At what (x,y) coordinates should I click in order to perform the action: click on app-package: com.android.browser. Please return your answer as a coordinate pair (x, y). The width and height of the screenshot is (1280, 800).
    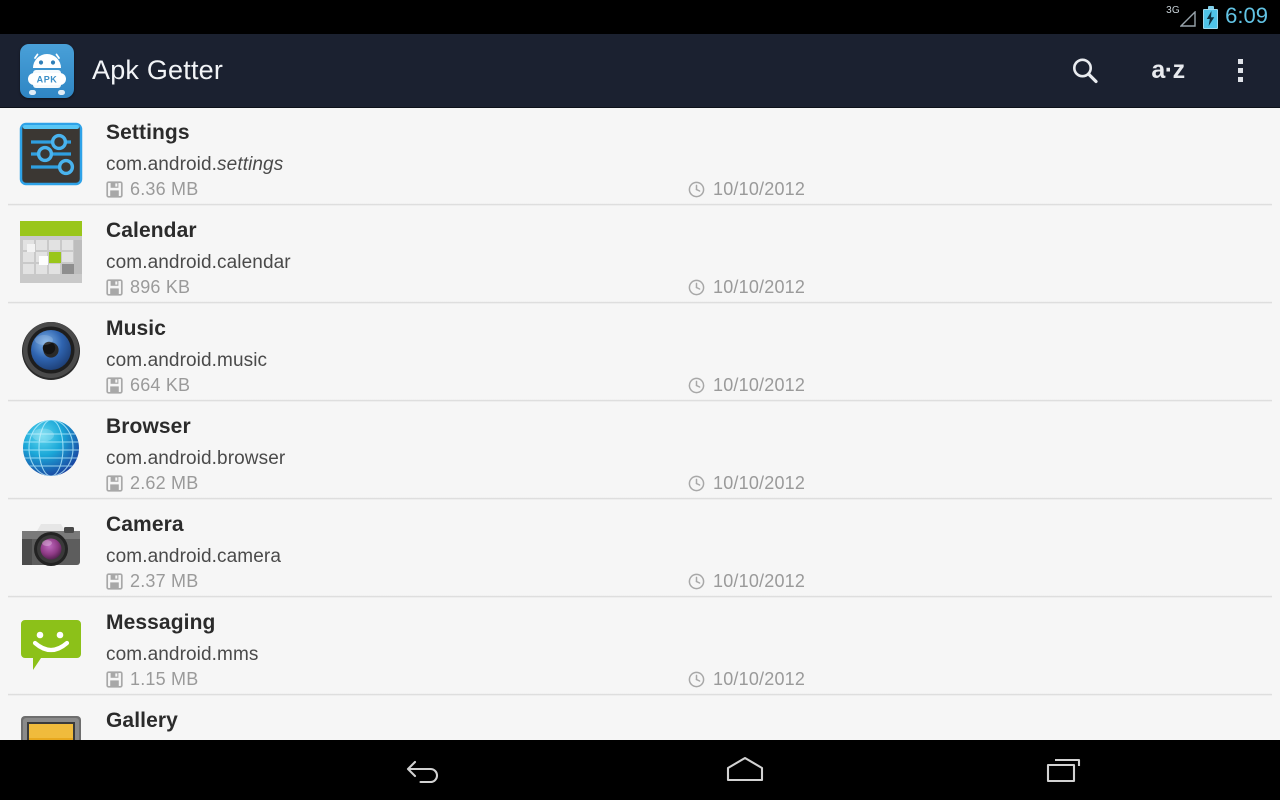
    Looking at the image, I should click on (196, 458).